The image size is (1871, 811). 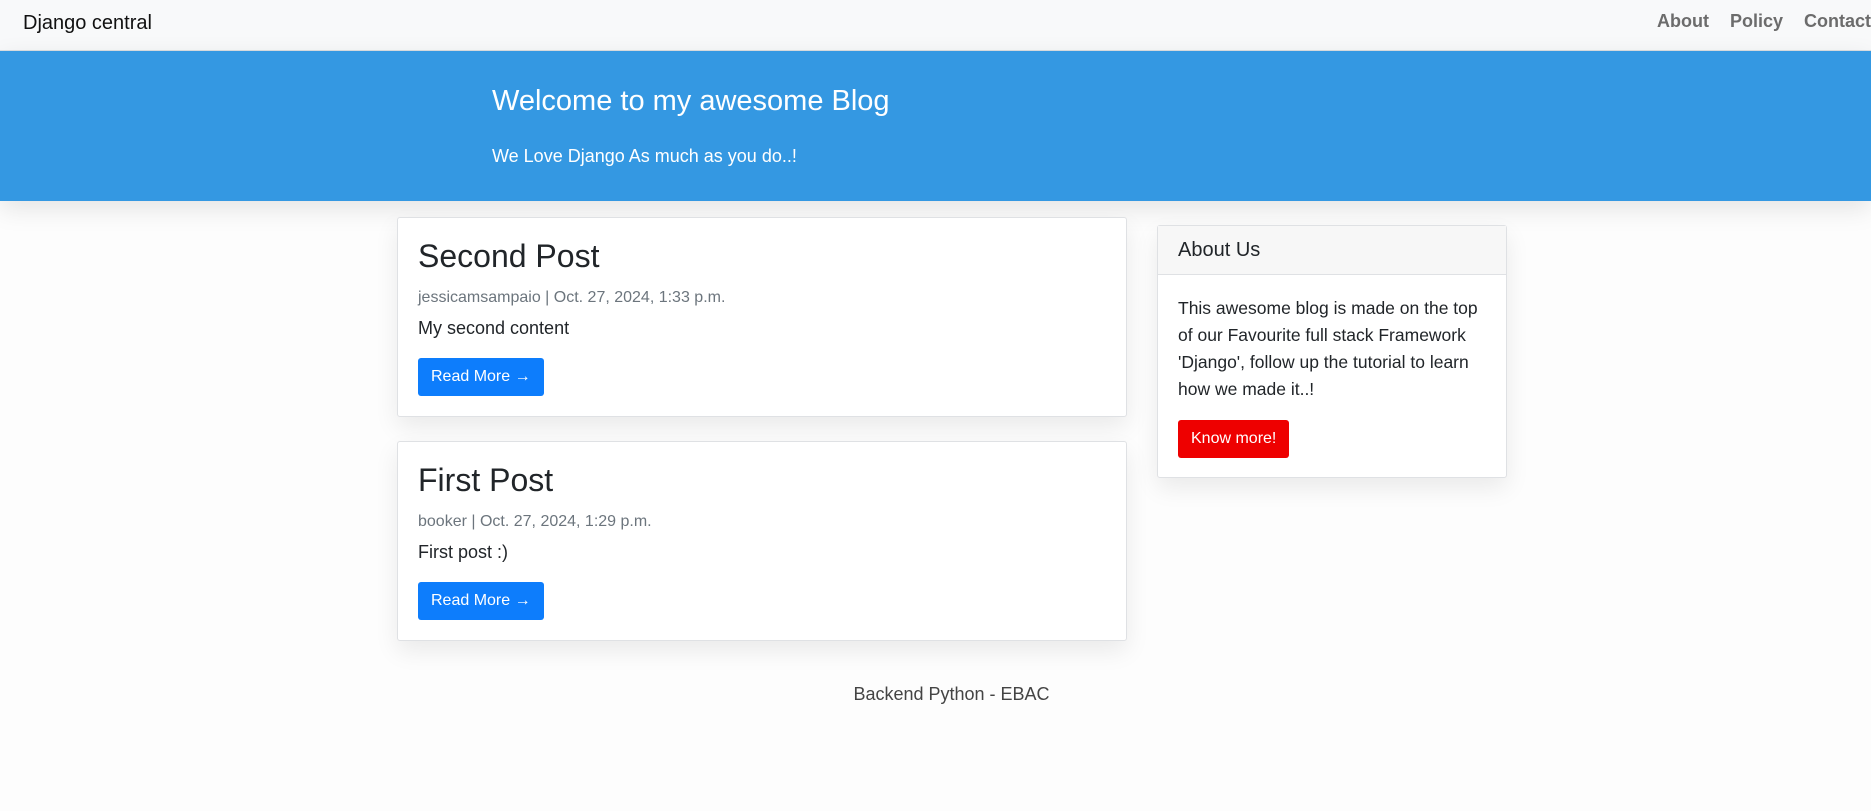 What do you see at coordinates (644, 156) in the screenshot?
I see `masthead-subtitle: We Love Django As much as you do..!` at bounding box center [644, 156].